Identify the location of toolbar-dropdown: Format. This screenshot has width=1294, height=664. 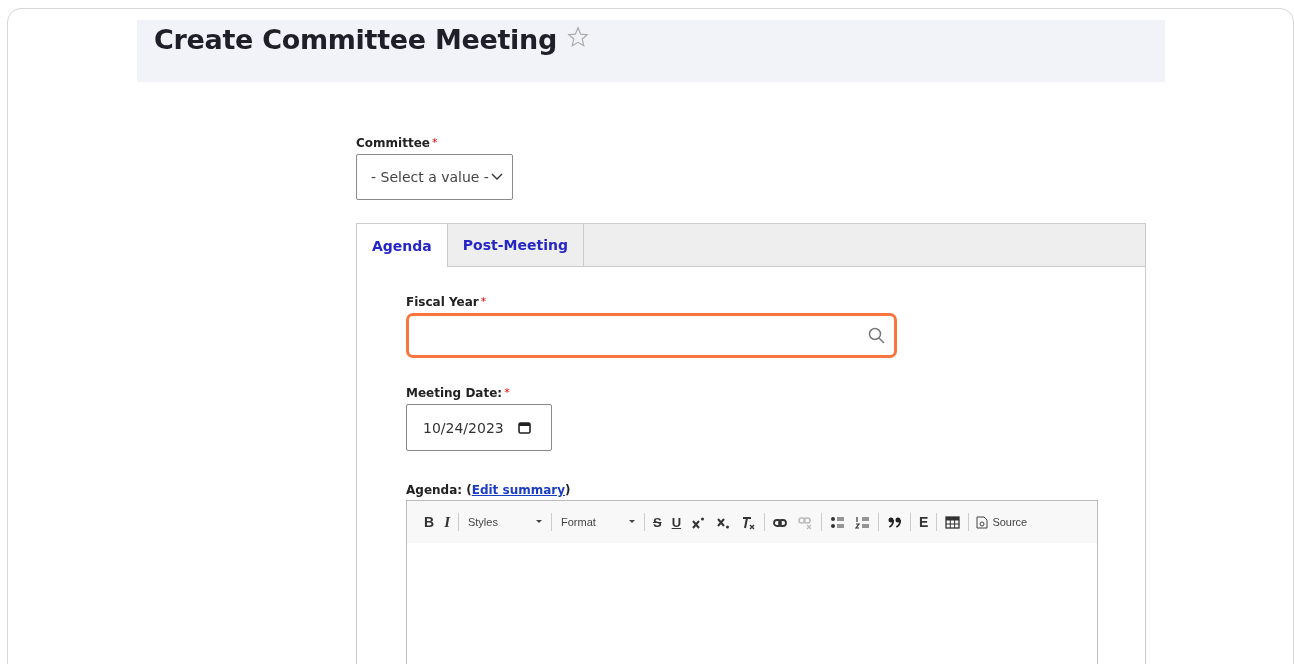
(597, 522).